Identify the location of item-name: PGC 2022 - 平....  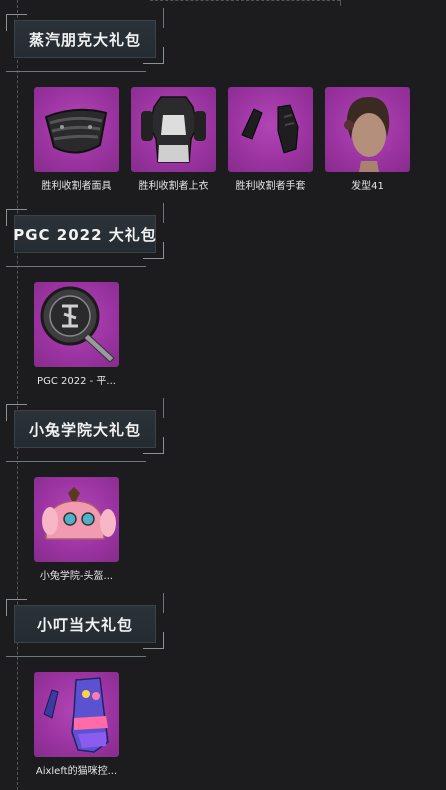
(76, 381).